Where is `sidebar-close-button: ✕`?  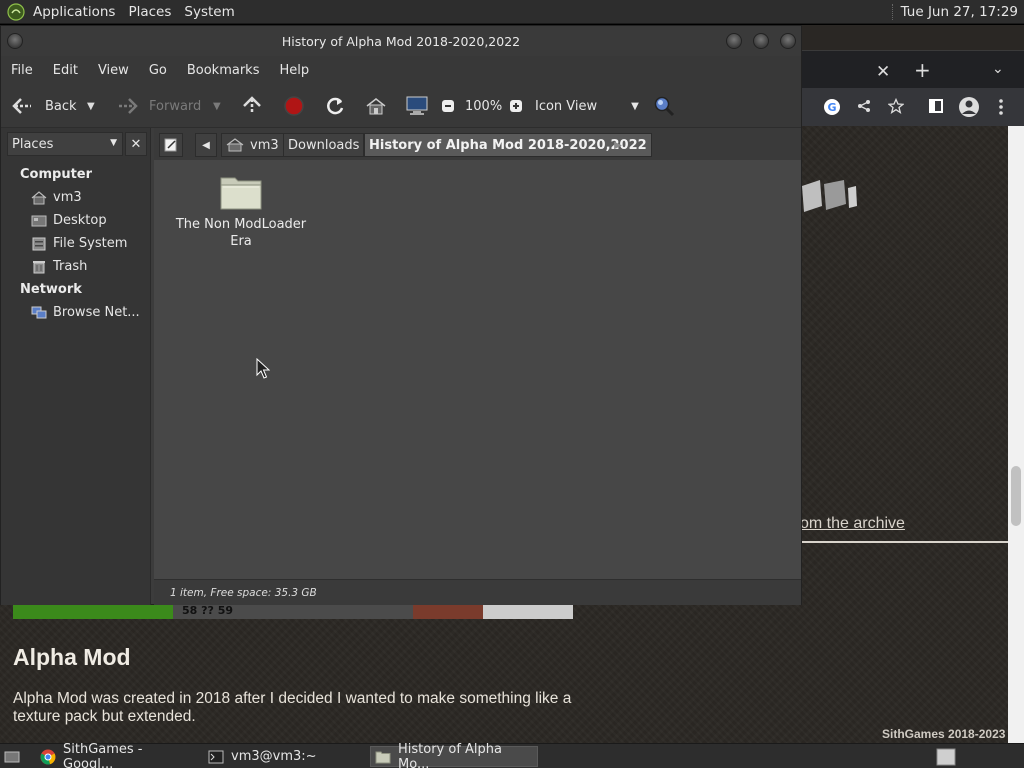
sidebar-close-button: ✕ is located at coordinates (136, 144).